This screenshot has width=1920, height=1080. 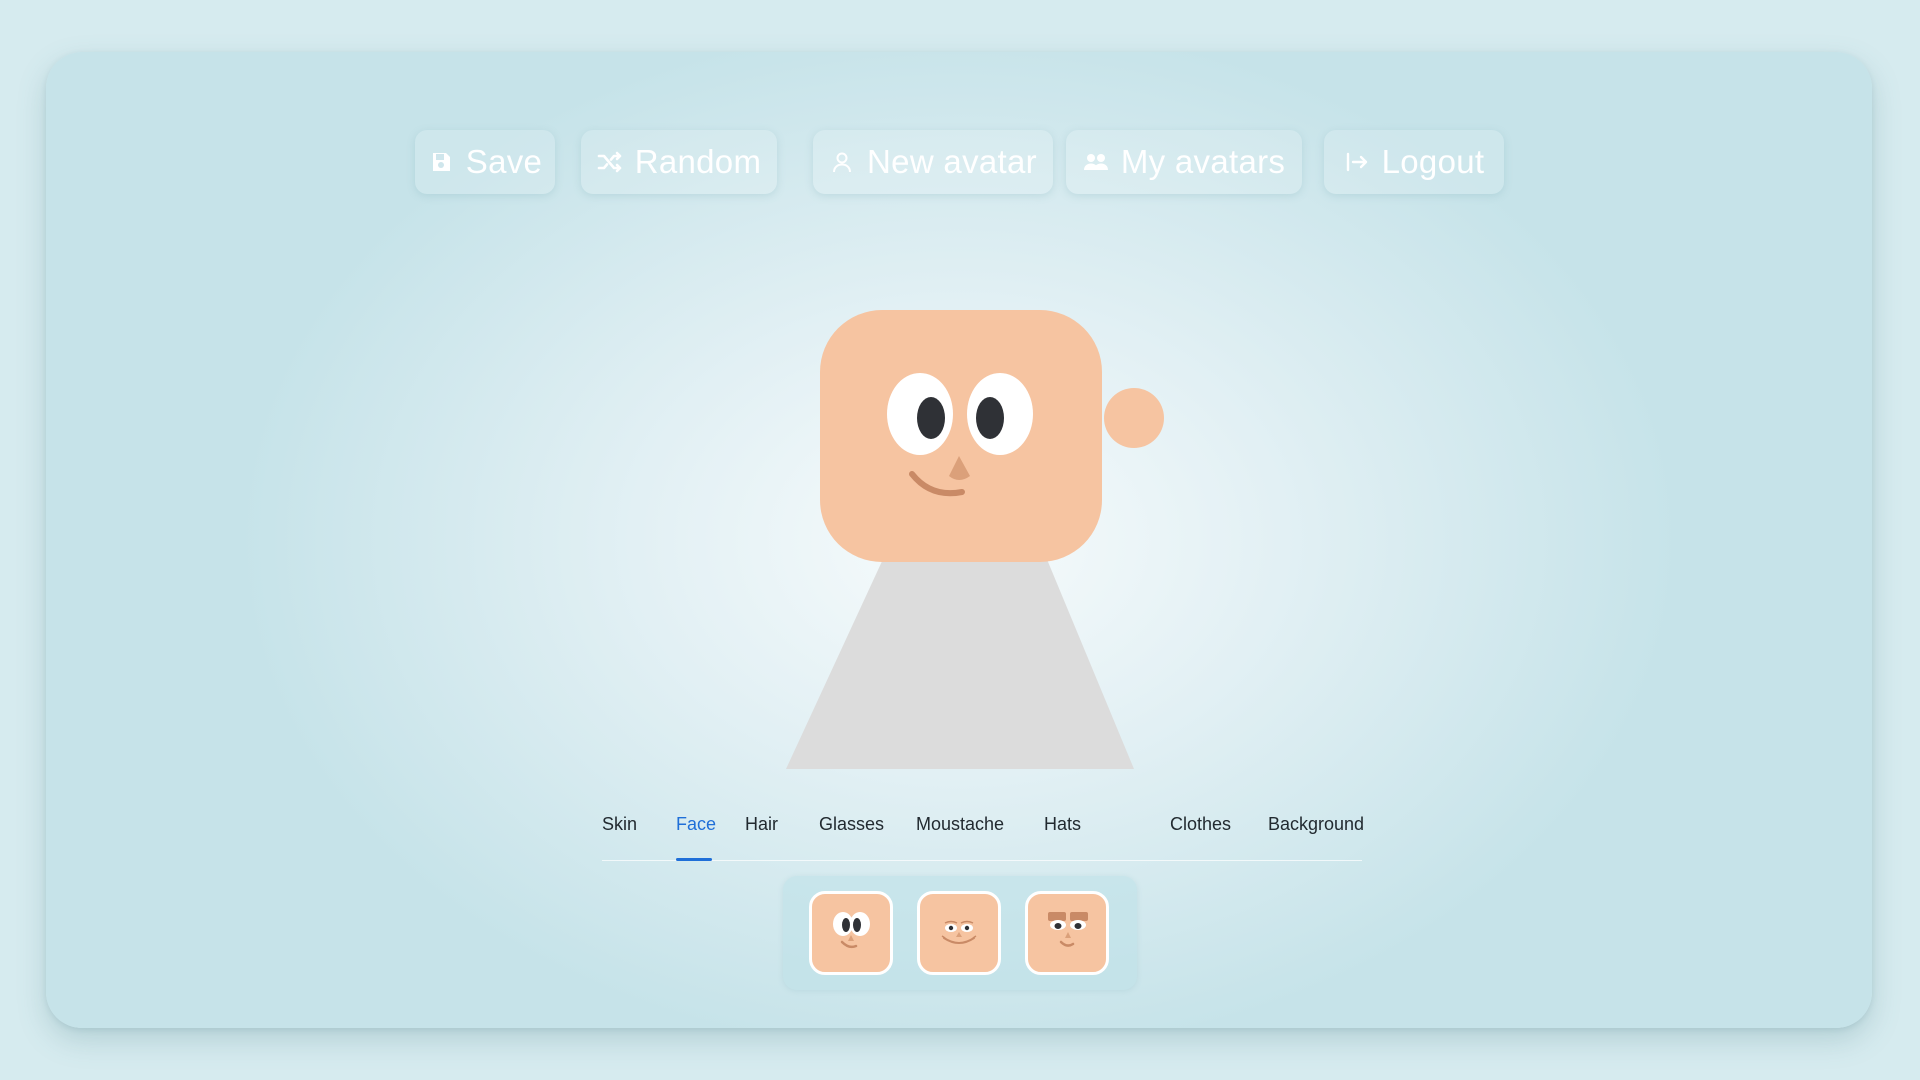 What do you see at coordinates (931, 418) in the screenshot?
I see `avatar-left-pupil` at bounding box center [931, 418].